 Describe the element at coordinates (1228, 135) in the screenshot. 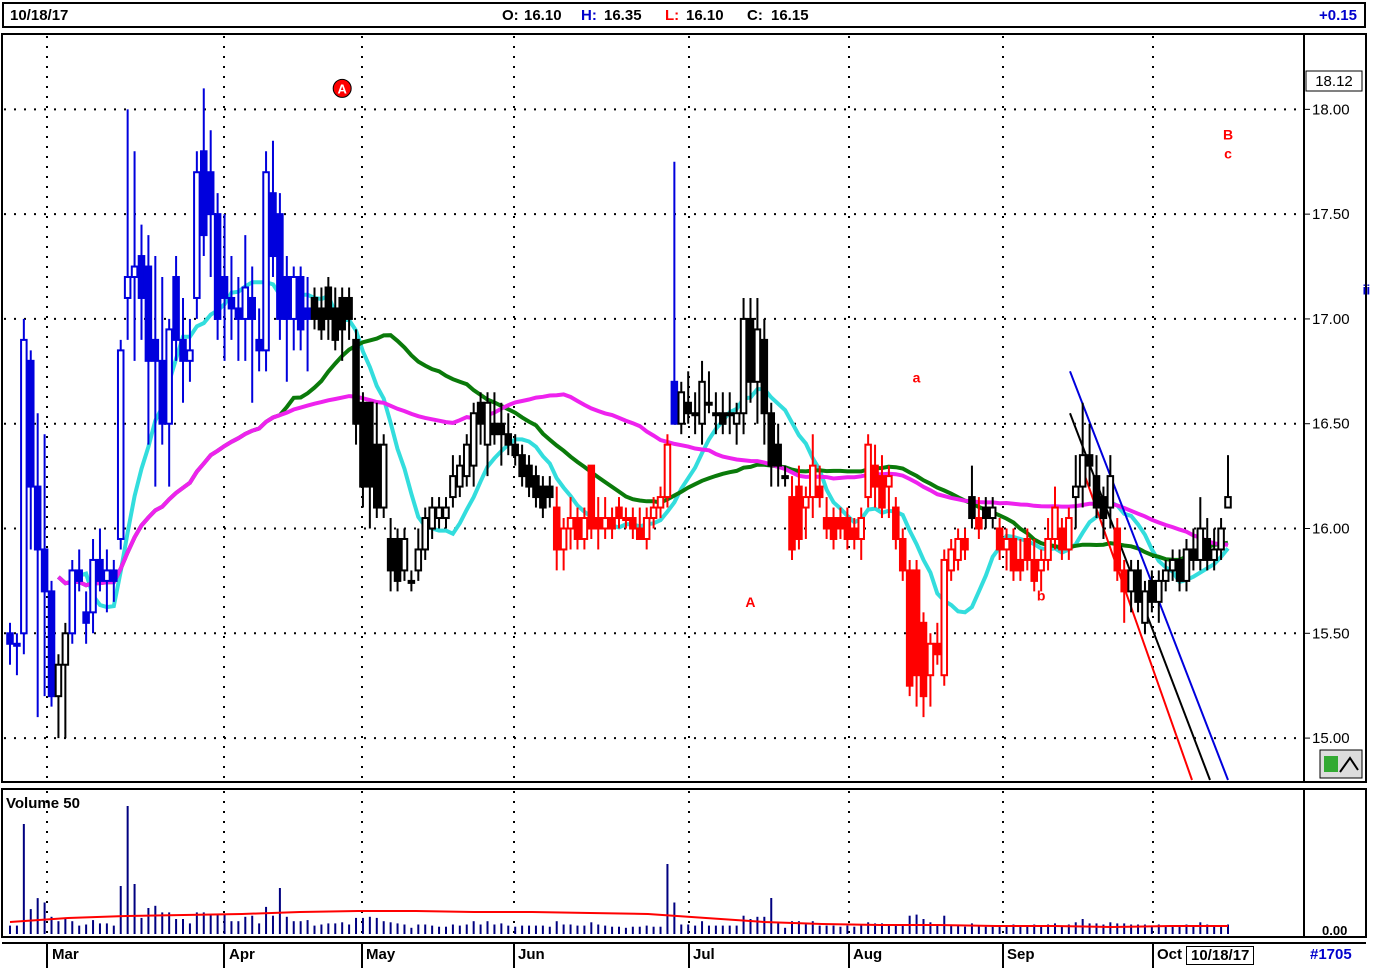

I see `wave-label: B` at that location.